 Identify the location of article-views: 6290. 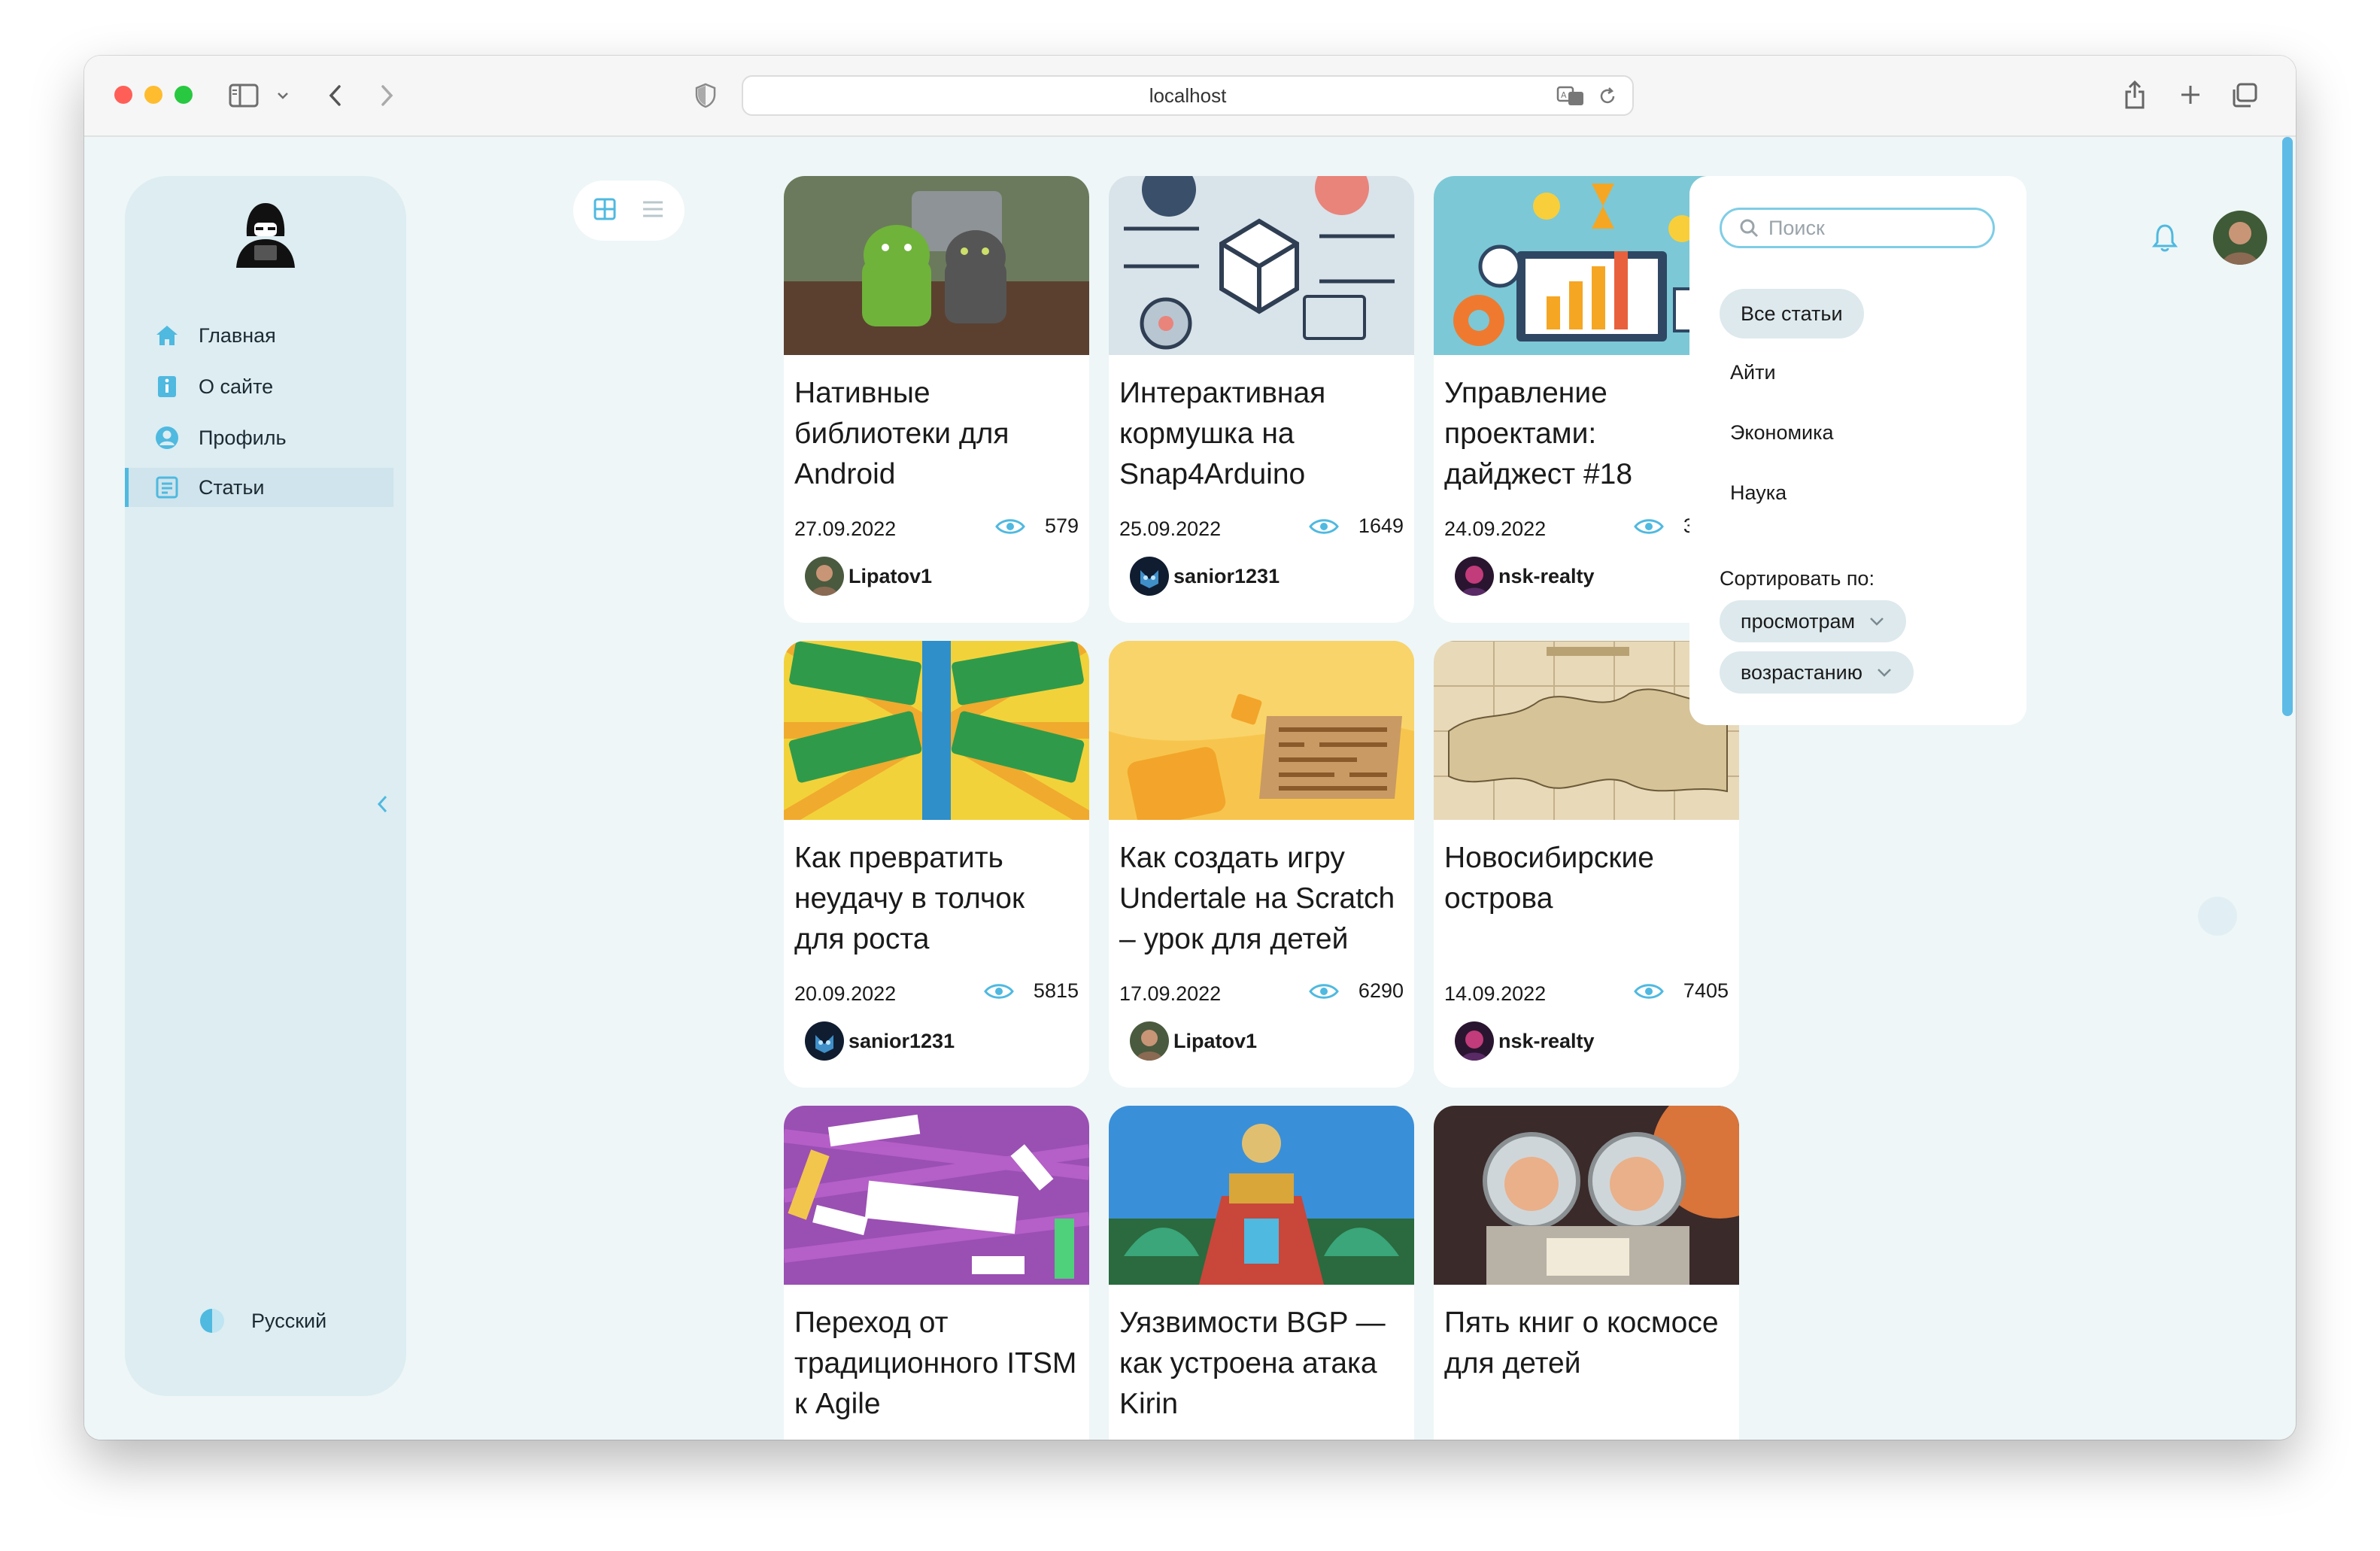
(1356, 991).